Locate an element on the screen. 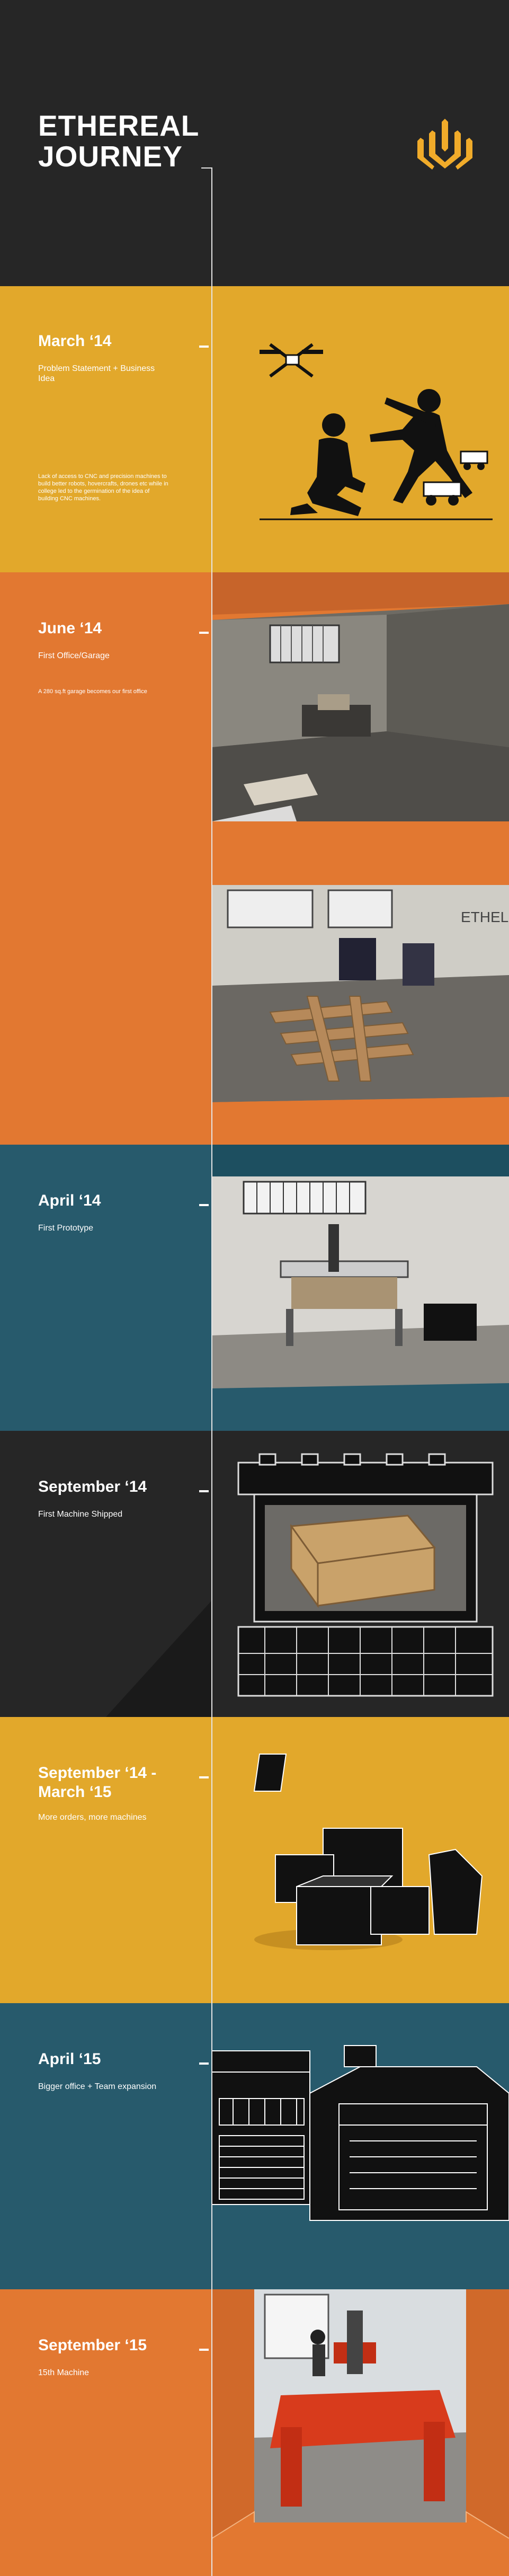 This screenshot has width=509, height=2576. timeline-line is located at coordinates (212, 1372).